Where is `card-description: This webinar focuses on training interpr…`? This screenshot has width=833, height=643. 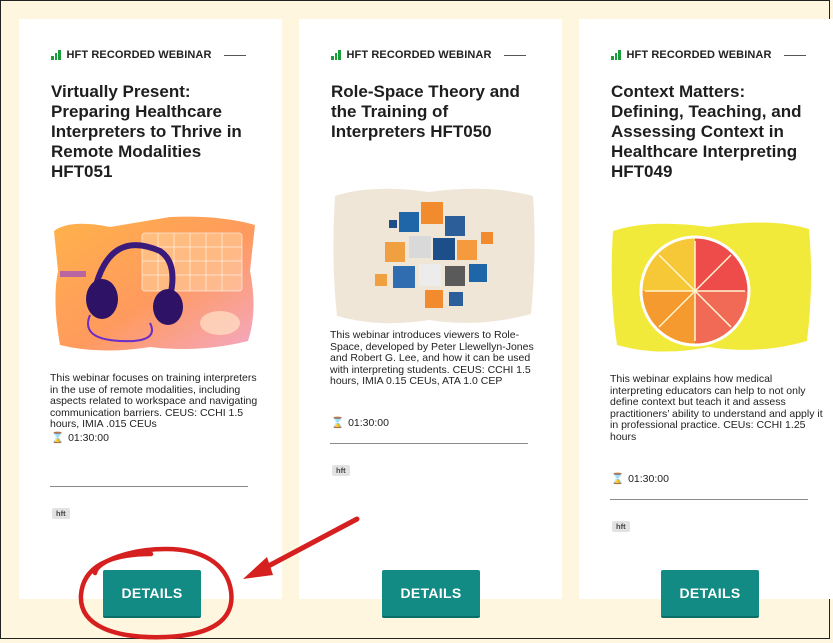
card-description: This webinar focuses on training interpr… is located at coordinates (154, 401).